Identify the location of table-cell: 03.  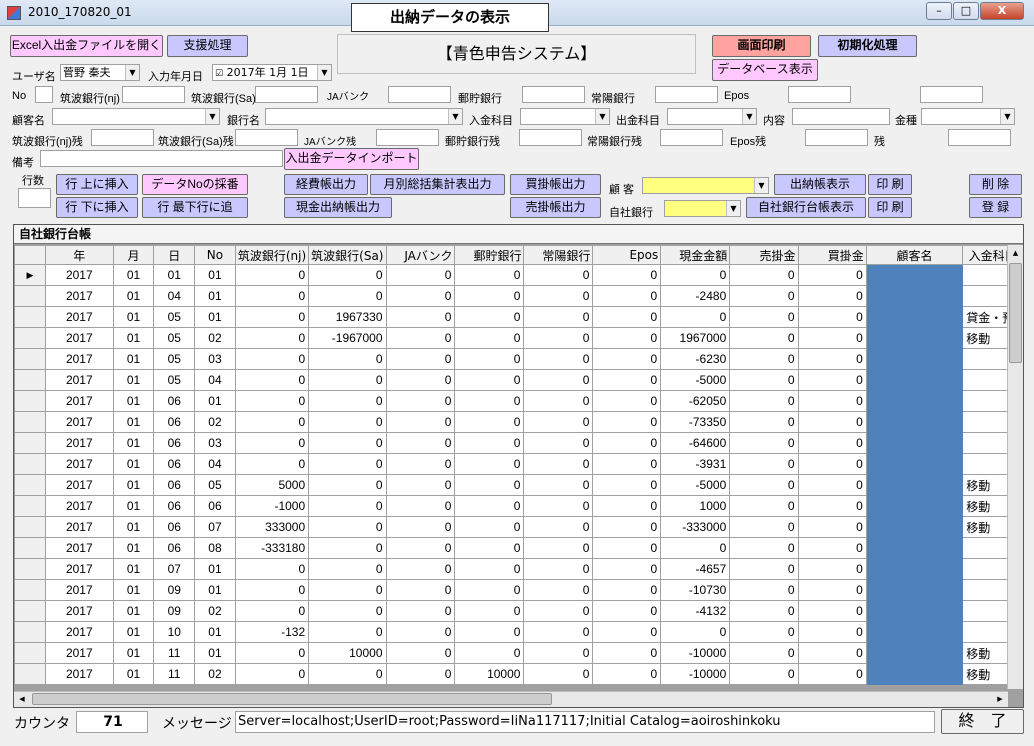
(215, 359).